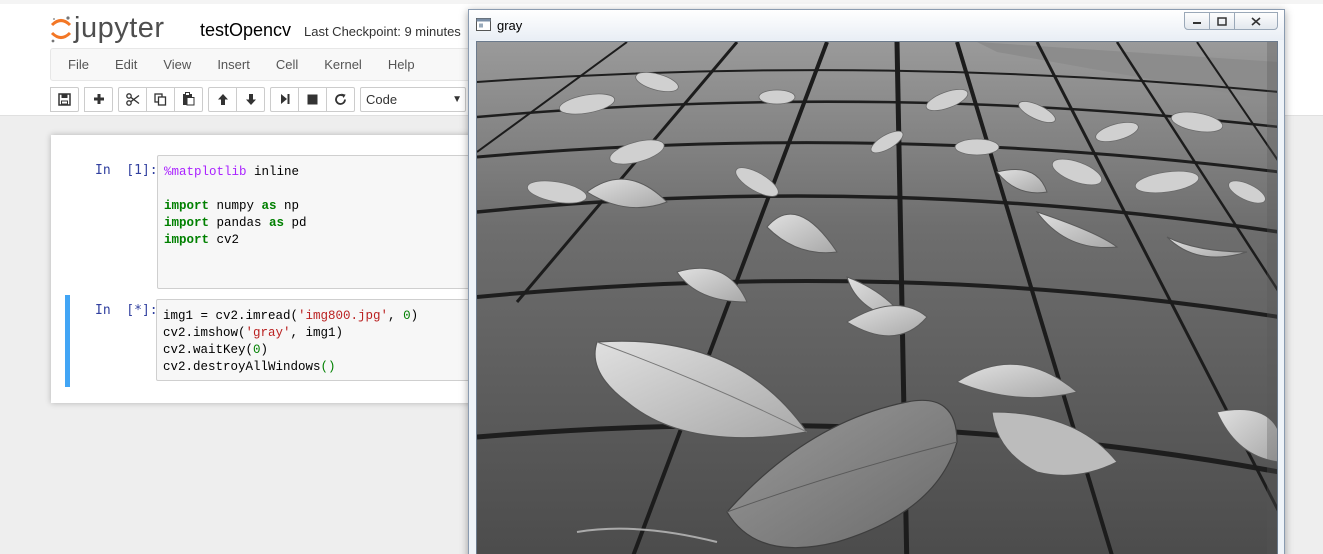  What do you see at coordinates (126, 64) in the screenshot?
I see `menu-edit: Edit` at bounding box center [126, 64].